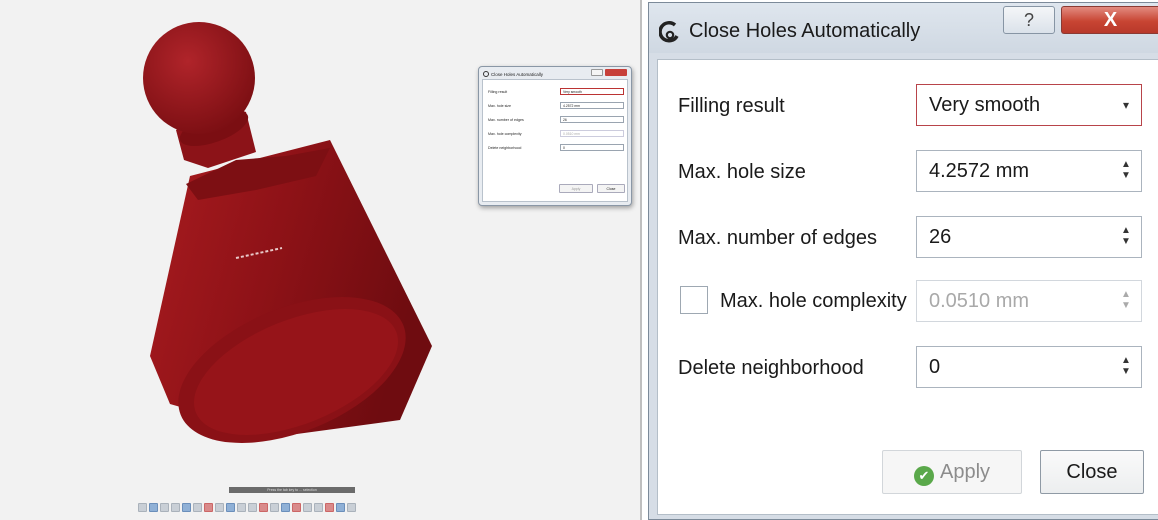  Describe the element at coordinates (592, 105) in the screenshot. I see `mini-field-hole-size: 4.2572 mm` at that location.